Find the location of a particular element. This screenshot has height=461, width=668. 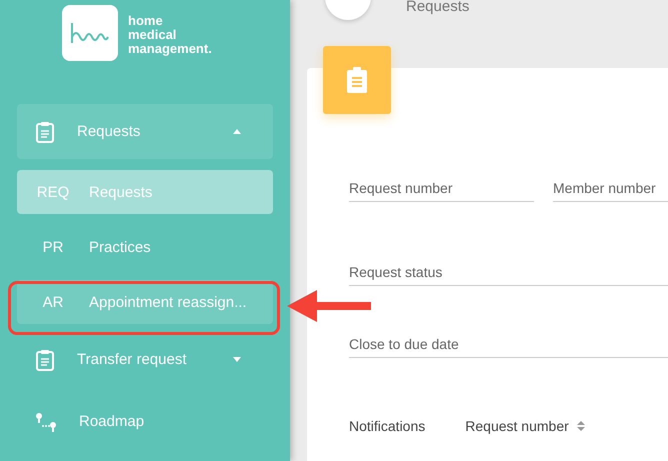

page-title: Requests is located at coordinates (438, 7).